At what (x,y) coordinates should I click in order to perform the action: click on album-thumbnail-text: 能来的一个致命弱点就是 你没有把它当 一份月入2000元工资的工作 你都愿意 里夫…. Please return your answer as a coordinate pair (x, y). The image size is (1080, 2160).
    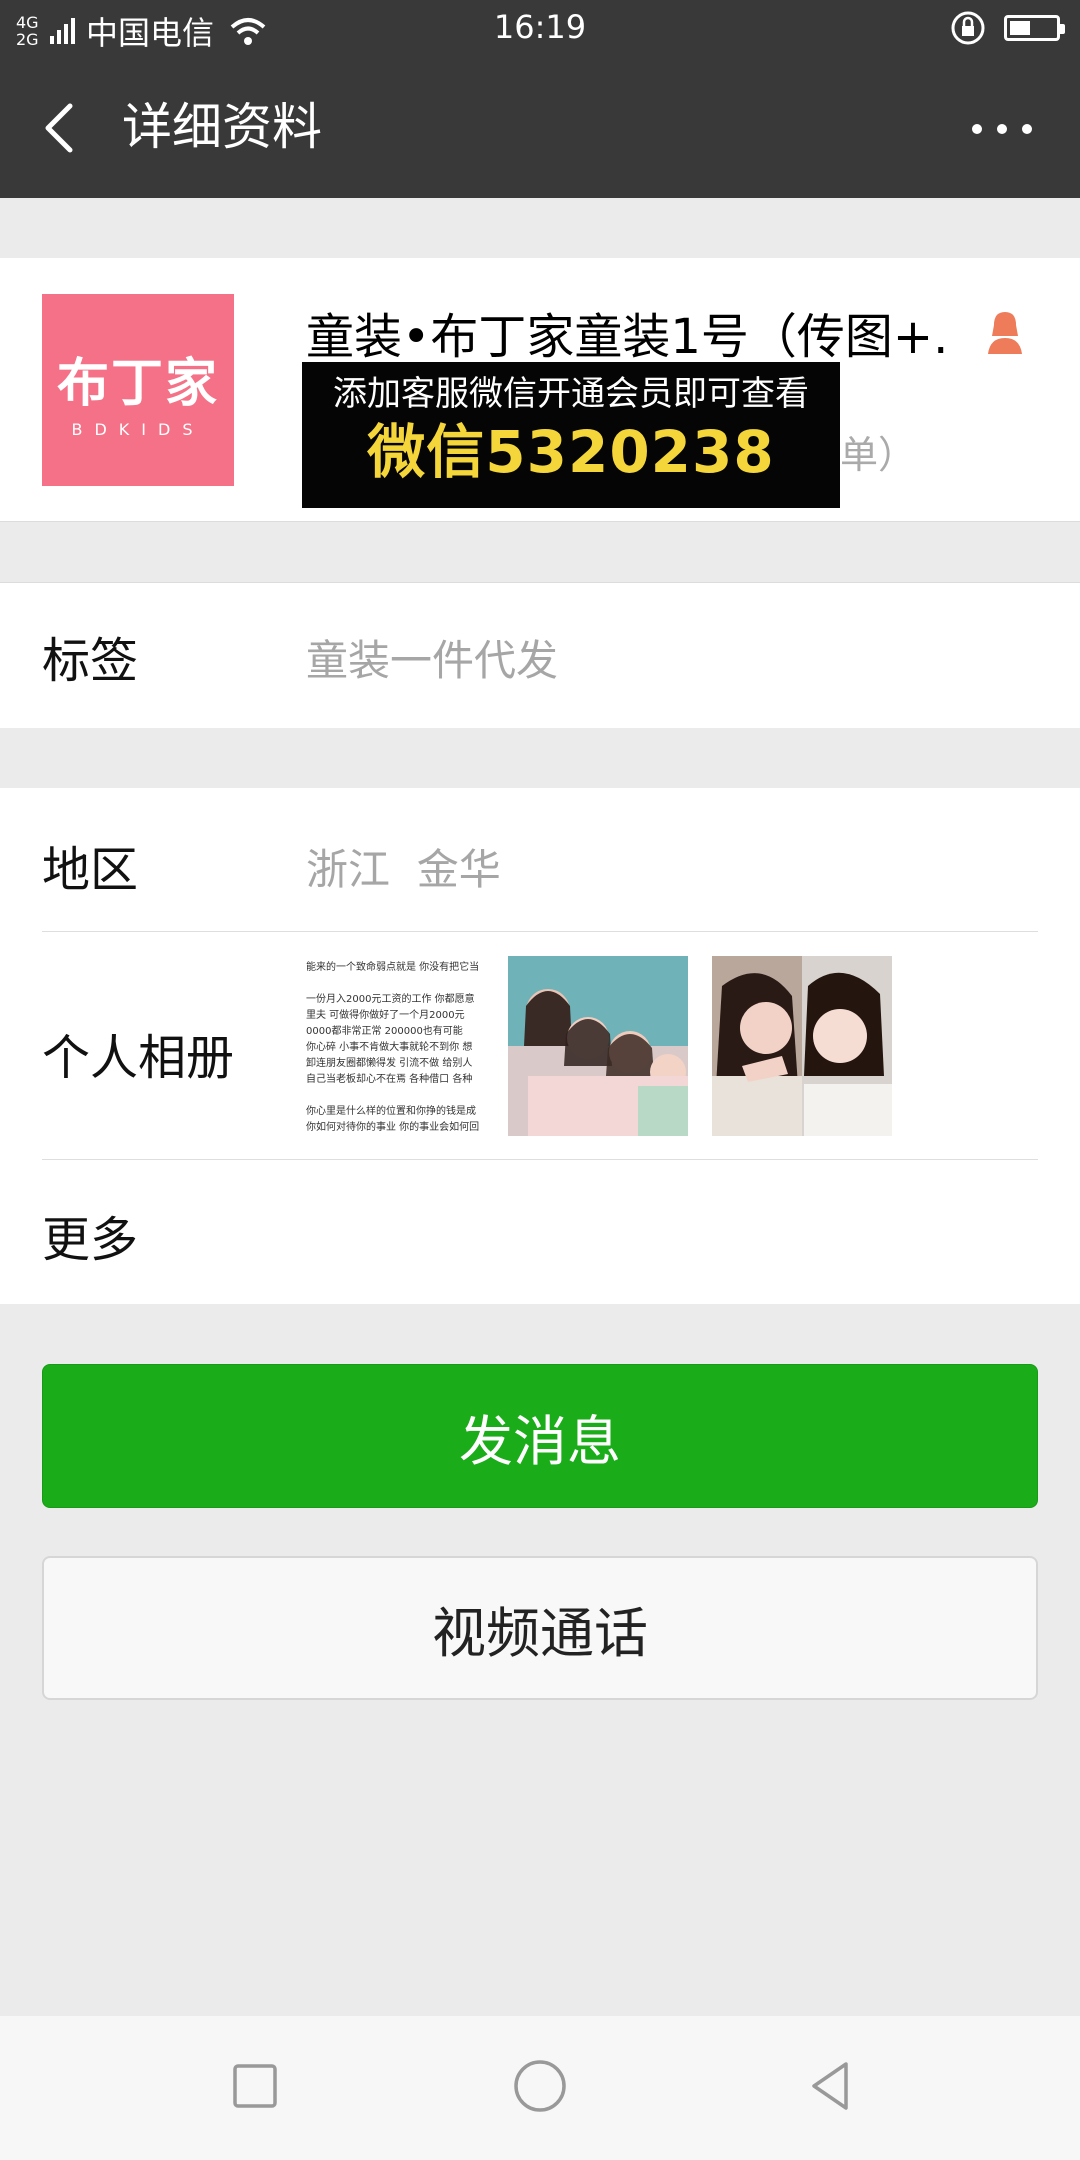
    Looking at the image, I should click on (394, 1046).